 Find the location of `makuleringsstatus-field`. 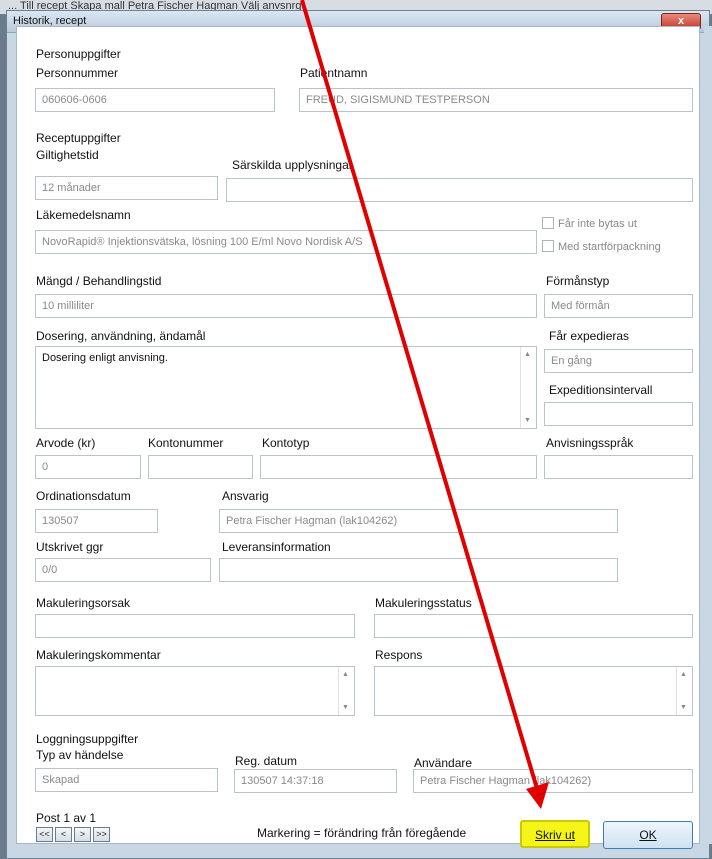

makuleringsstatus-field is located at coordinates (533, 626).